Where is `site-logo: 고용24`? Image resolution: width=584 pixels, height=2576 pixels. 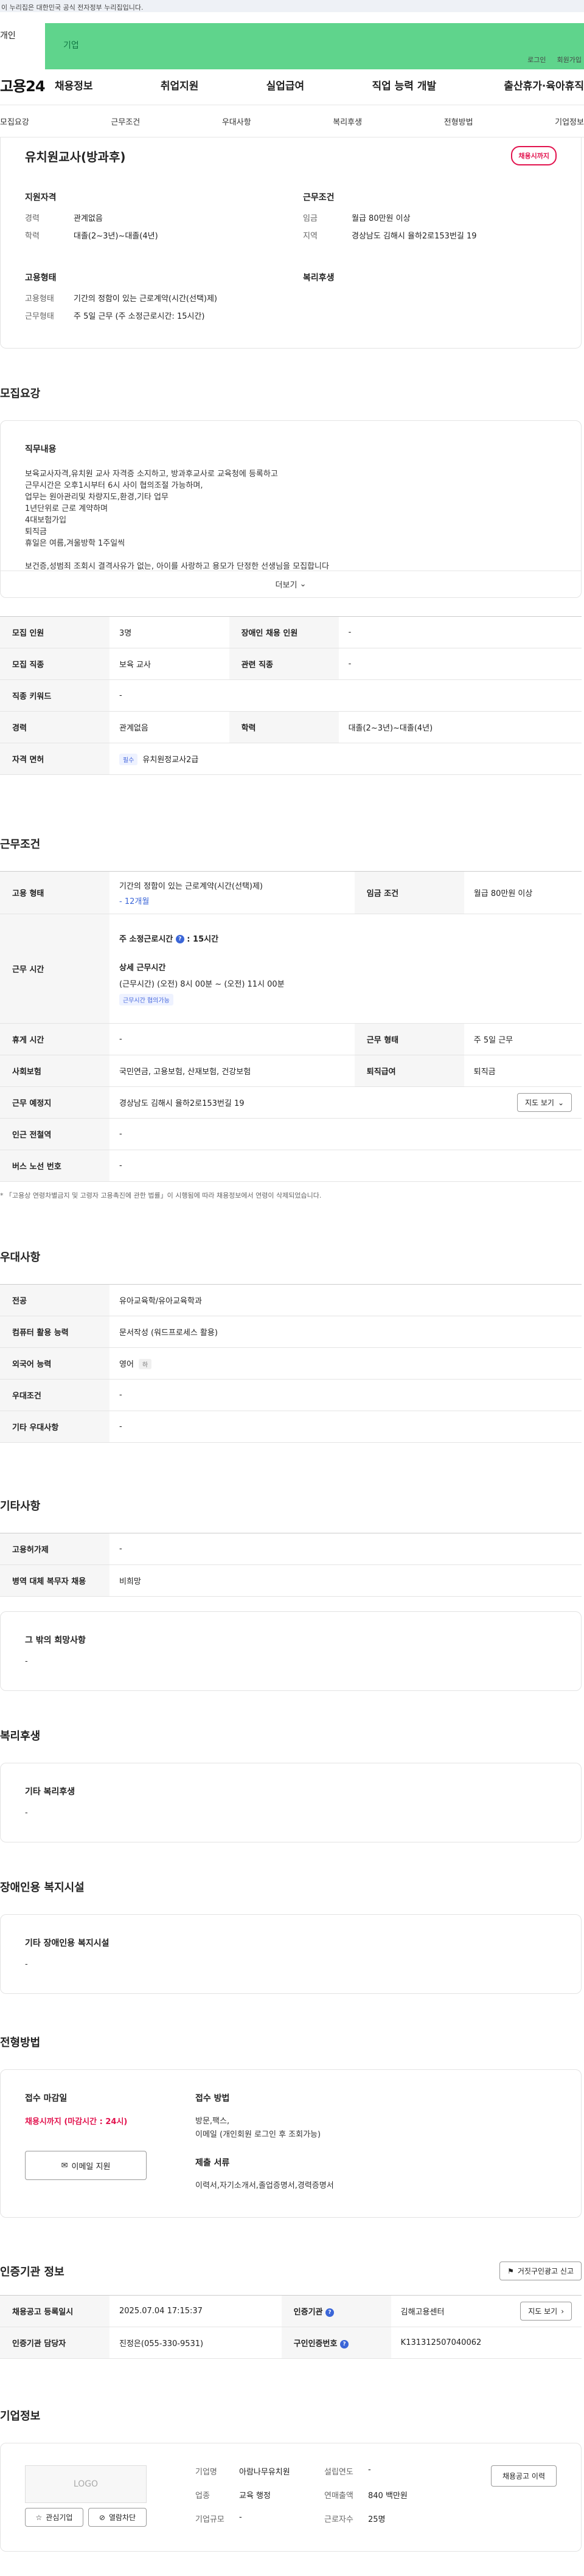
site-logo: 고용24 is located at coordinates (27, 84).